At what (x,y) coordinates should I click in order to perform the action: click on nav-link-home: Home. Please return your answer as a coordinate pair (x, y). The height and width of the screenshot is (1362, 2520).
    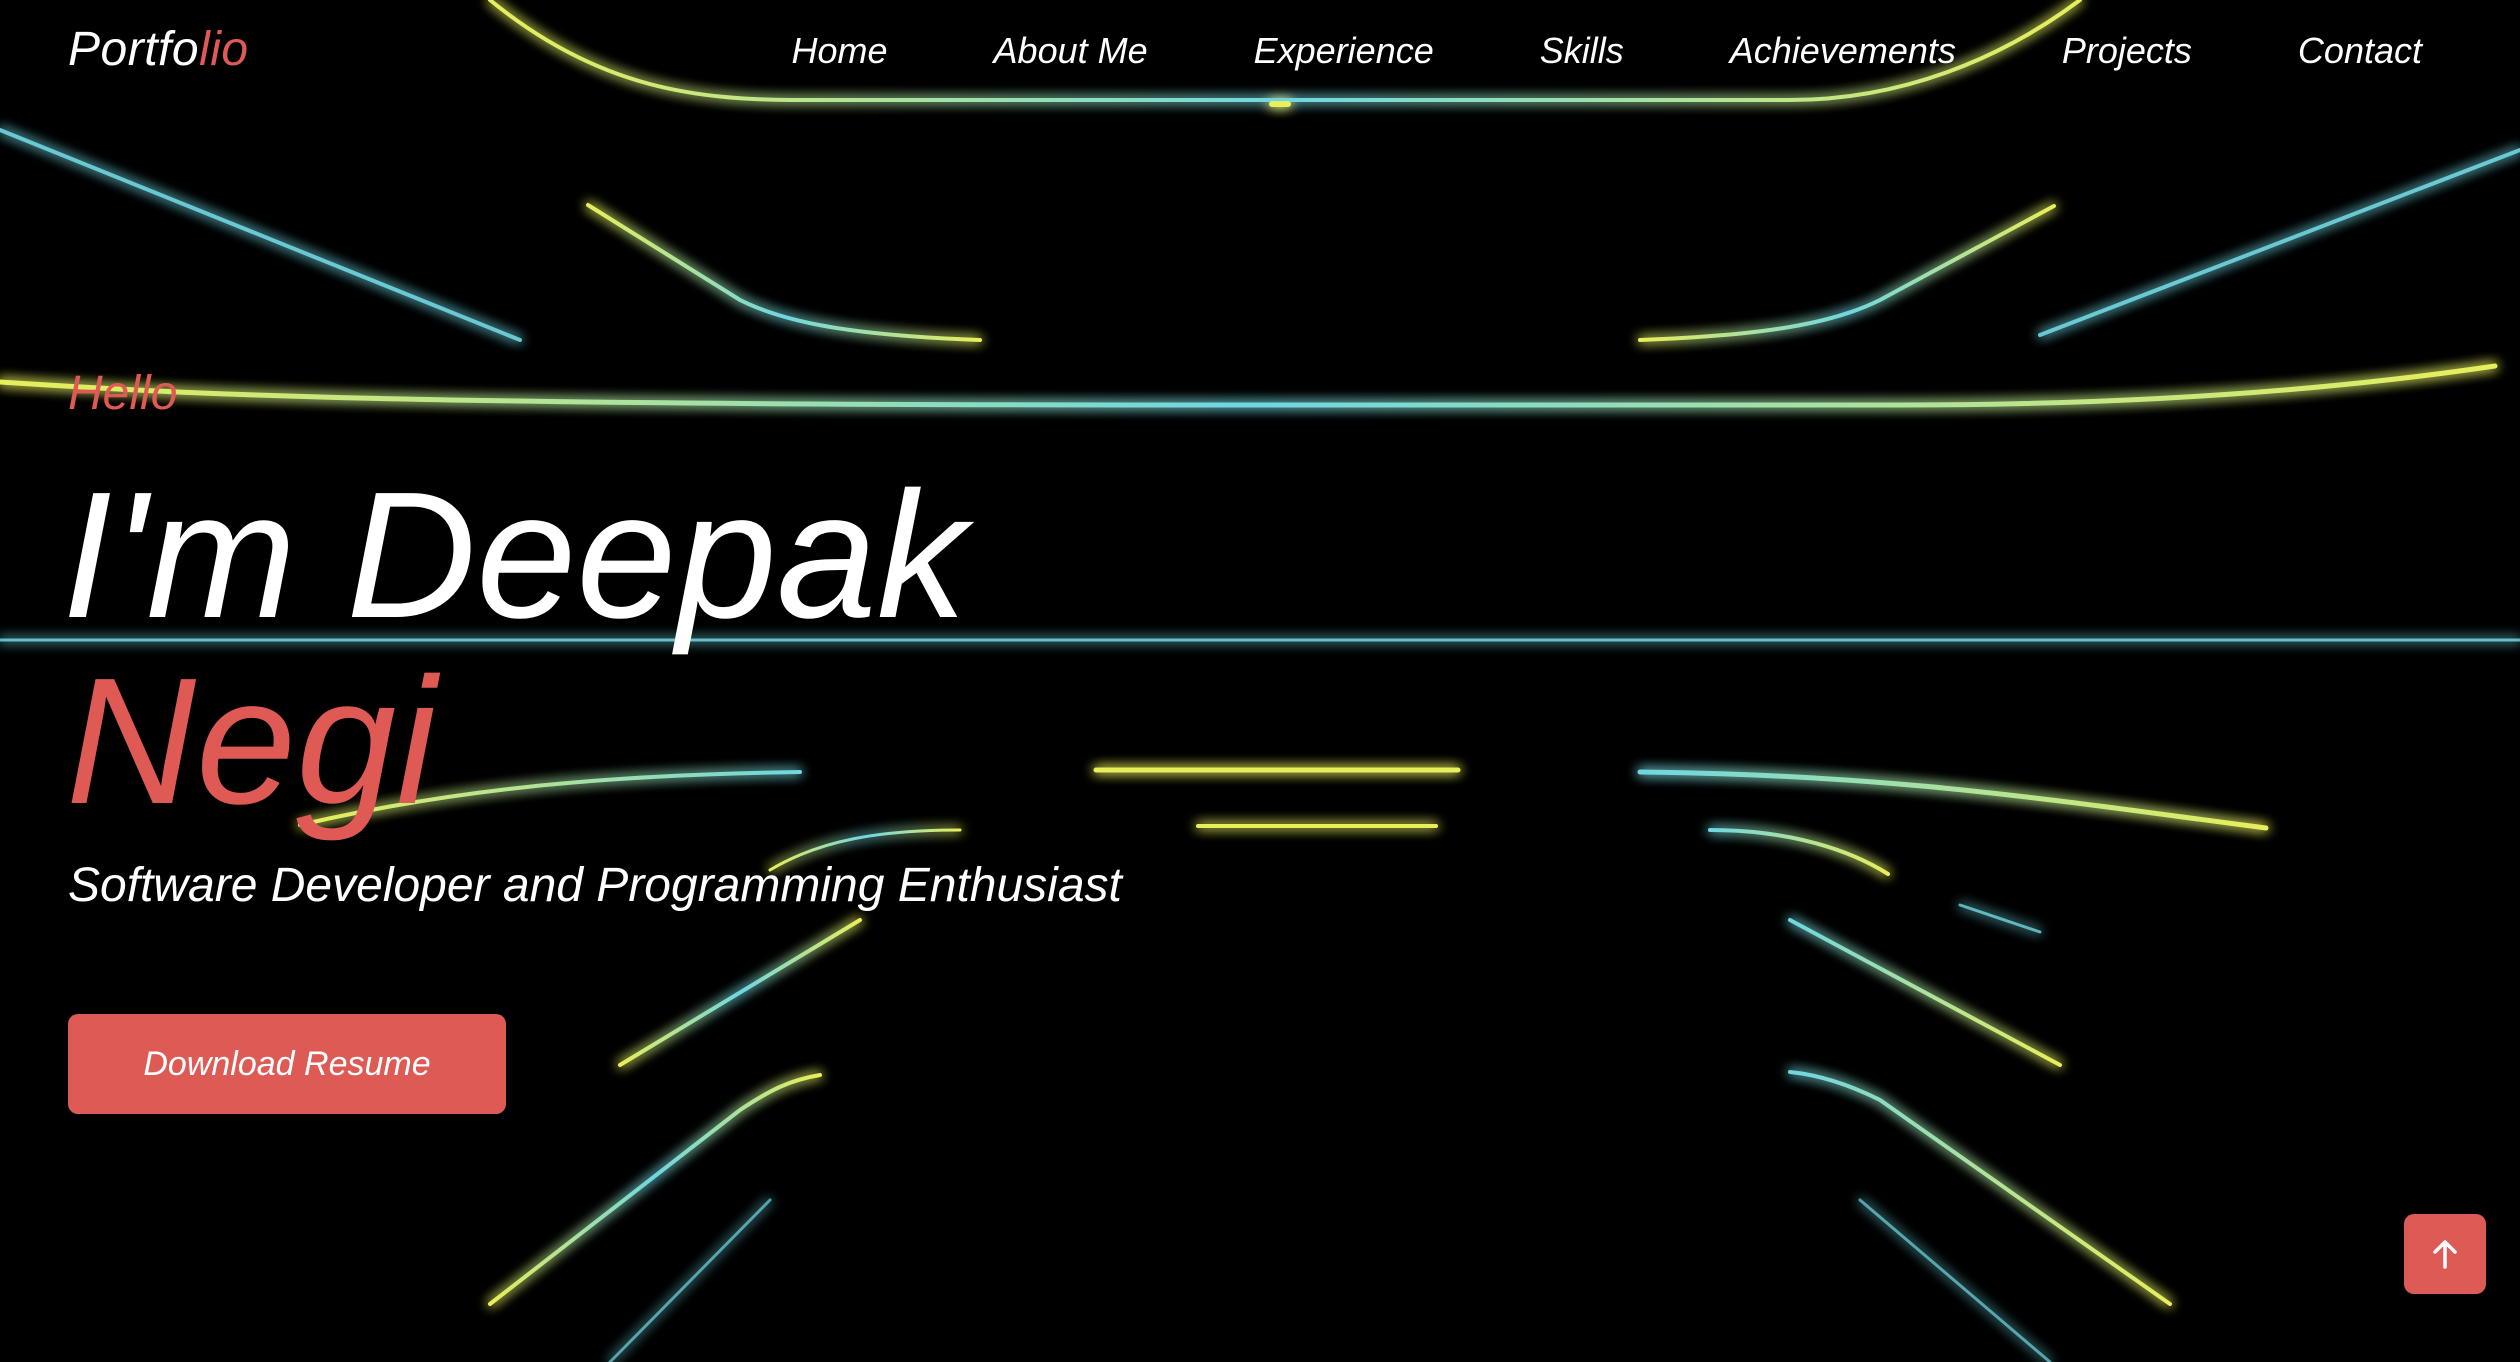
    Looking at the image, I should click on (840, 51).